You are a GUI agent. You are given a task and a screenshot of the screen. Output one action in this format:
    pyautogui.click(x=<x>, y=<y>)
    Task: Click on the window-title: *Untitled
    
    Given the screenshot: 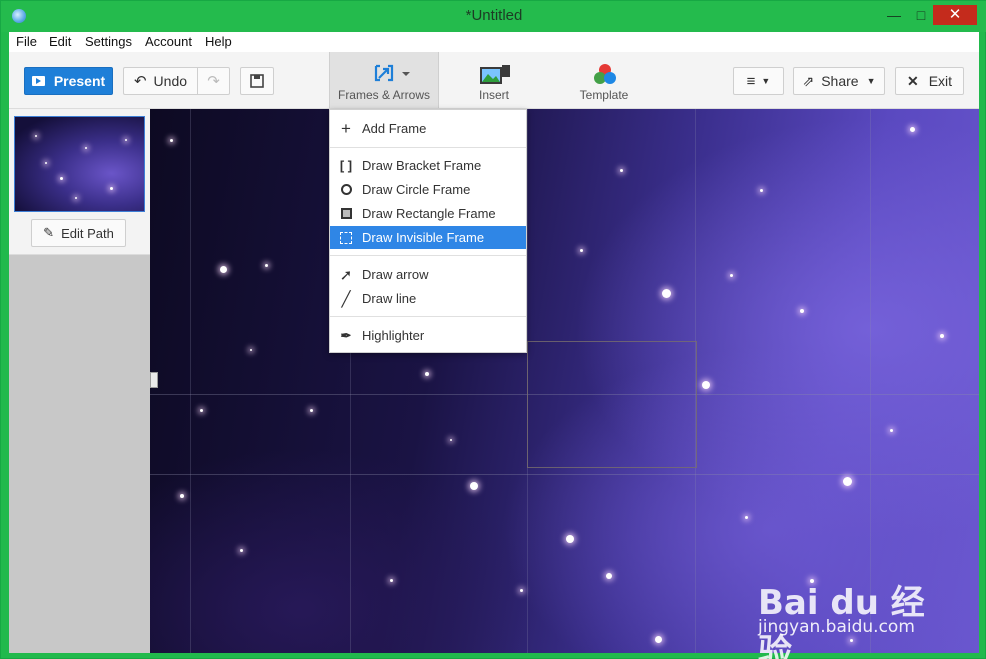 What is the action you would take?
    pyautogui.click(x=494, y=15)
    